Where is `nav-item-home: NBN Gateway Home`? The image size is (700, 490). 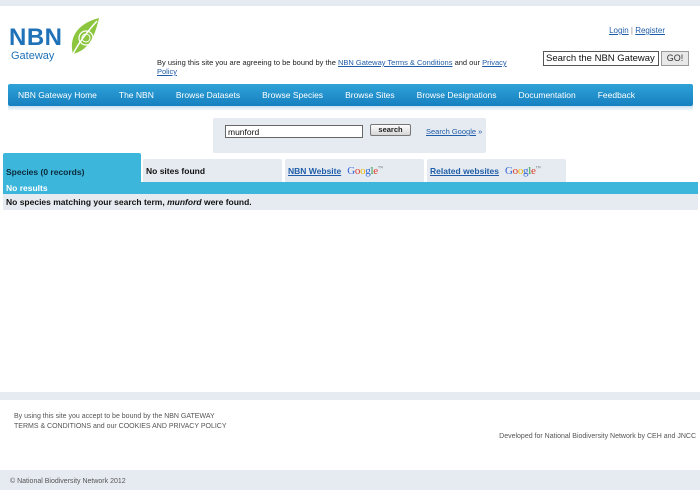 nav-item-home: NBN Gateway Home is located at coordinates (57, 95).